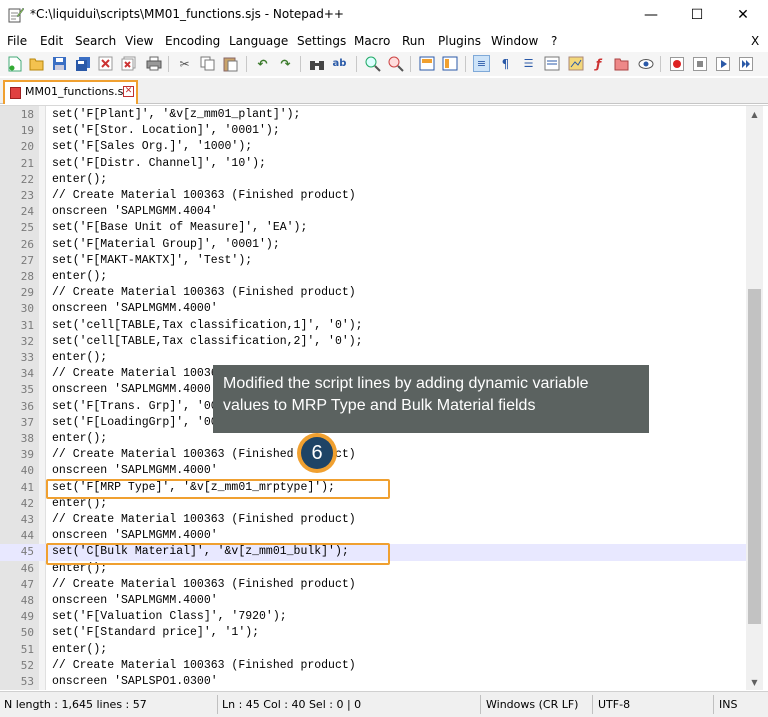  I want to click on code-line: 53 onscreen 'SAPLSPO1.0300', so click(373, 682).